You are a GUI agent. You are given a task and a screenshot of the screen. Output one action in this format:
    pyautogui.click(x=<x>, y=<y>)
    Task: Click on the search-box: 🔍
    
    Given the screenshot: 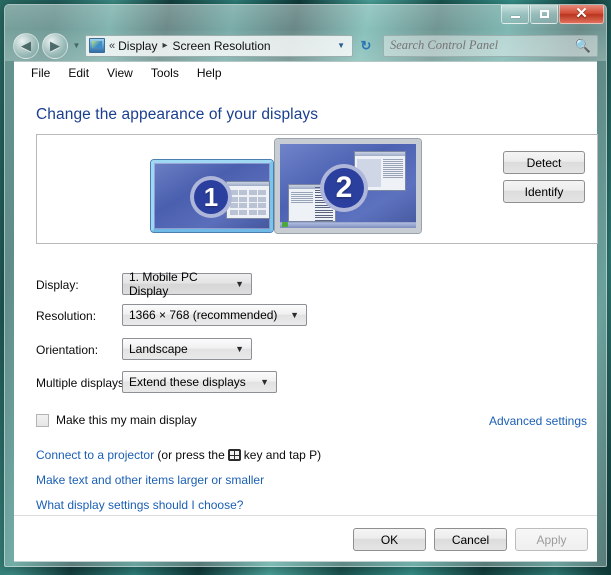 What is the action you would take?
    pyautogui.click(x=490, y=45)
    